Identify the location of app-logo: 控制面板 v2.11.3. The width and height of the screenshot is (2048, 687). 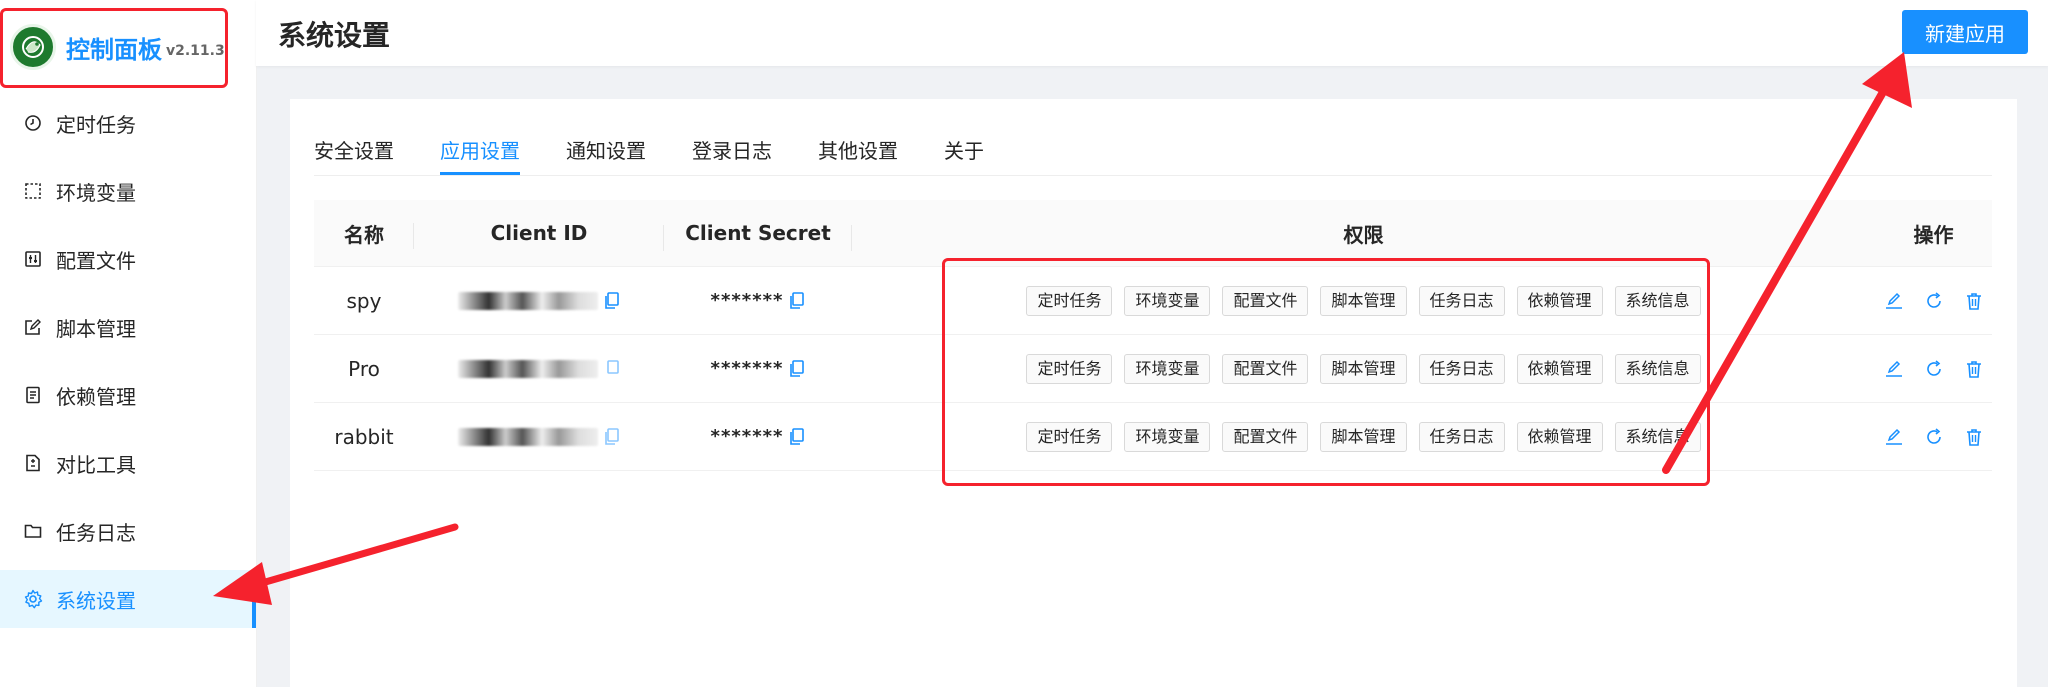
(113, 47).